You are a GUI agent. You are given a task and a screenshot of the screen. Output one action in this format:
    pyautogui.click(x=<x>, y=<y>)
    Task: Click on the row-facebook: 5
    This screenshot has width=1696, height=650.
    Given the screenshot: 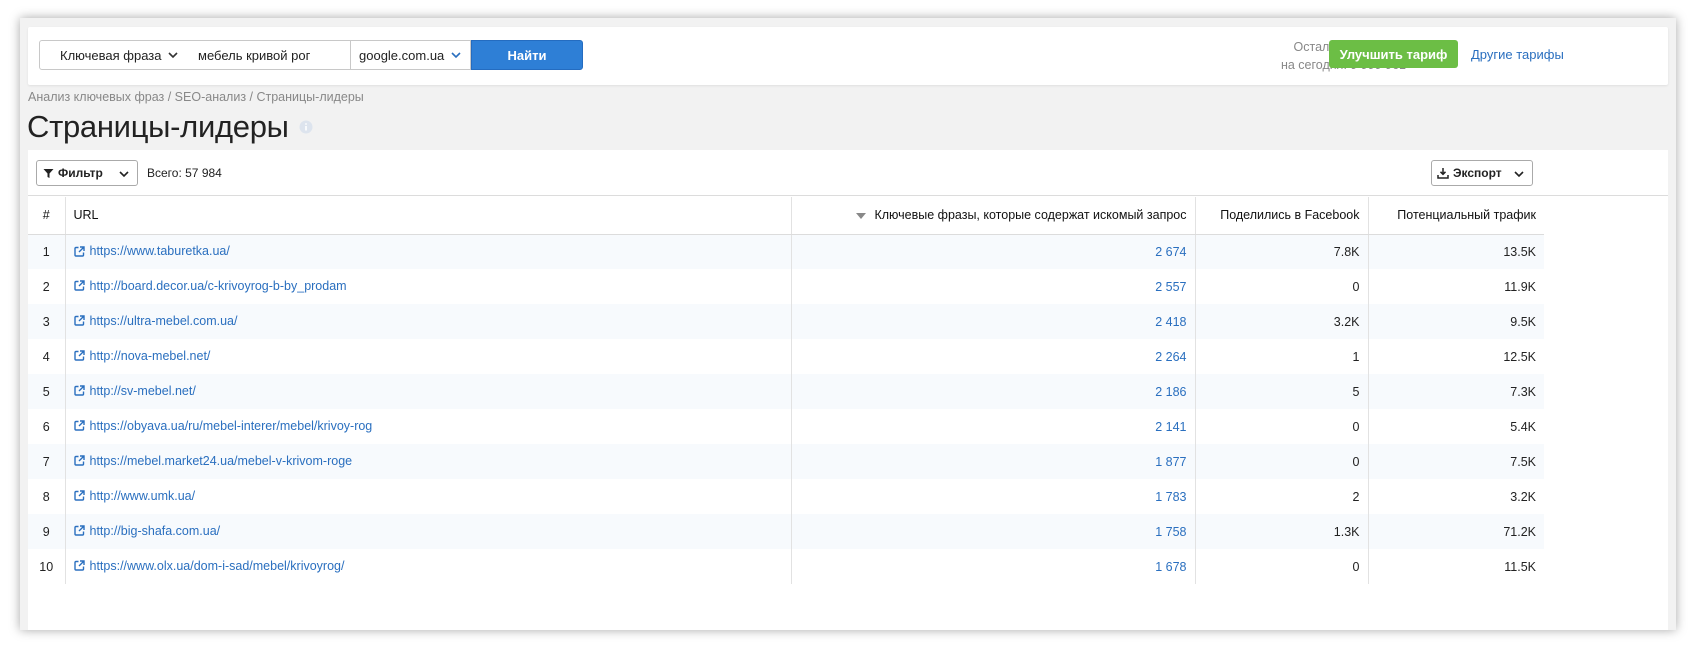 What is the action you would take?
    pyautogui.click(x=1282, y=391)
    